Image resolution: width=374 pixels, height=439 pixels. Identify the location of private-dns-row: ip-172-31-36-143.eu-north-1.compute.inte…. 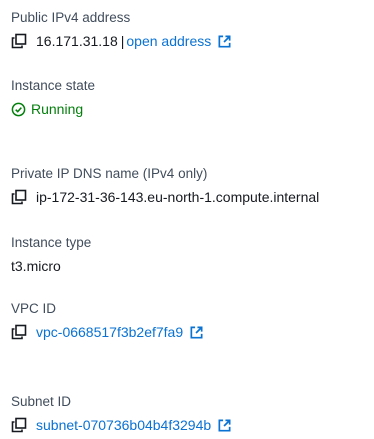
(165, 197).